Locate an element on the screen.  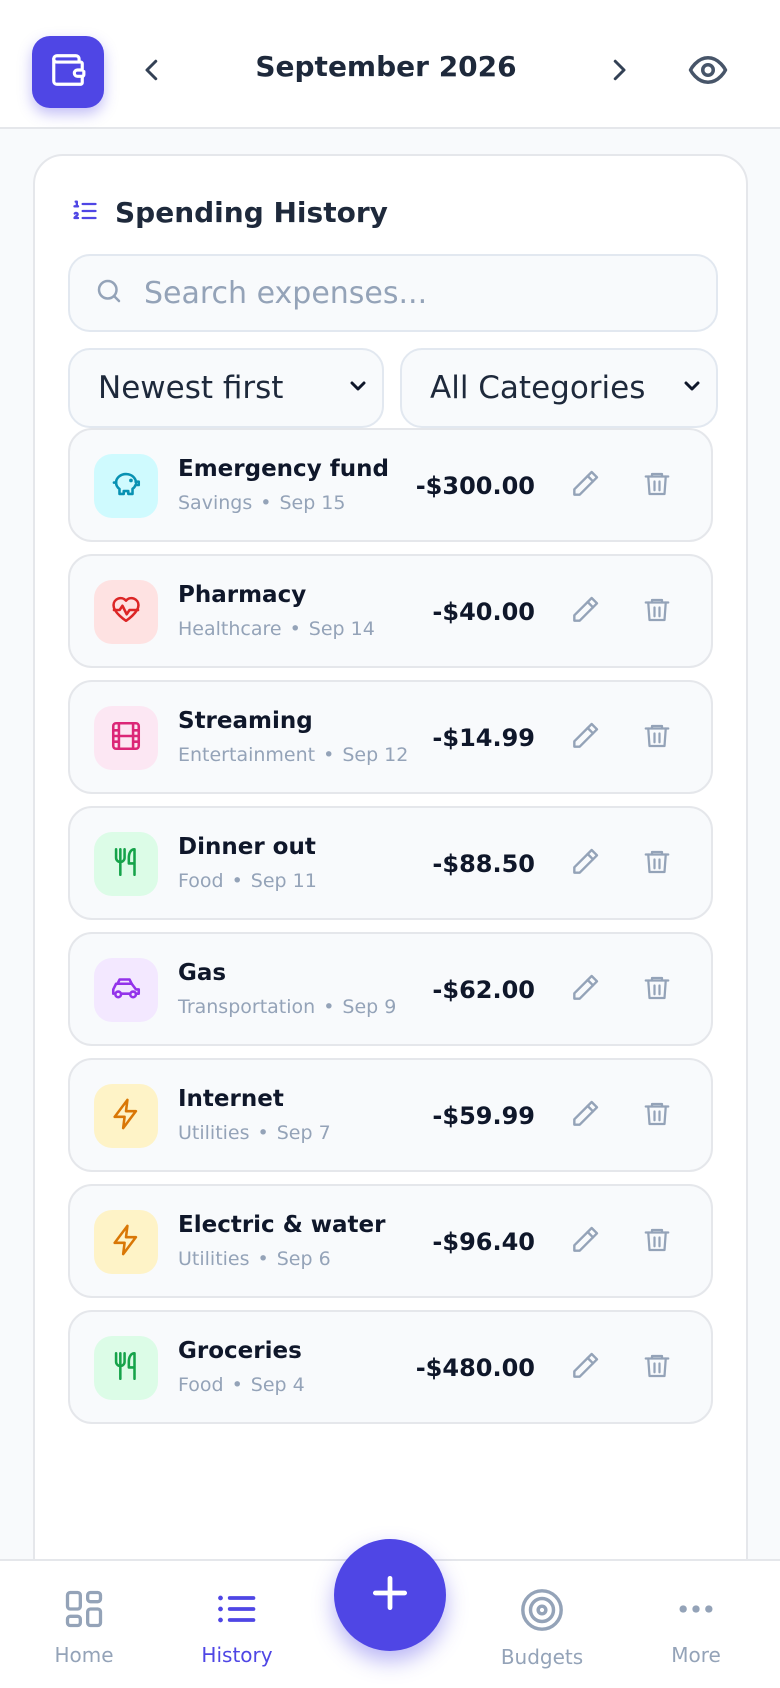
nav-budgets-label: Budgets is located at coordinates (542, 1657).